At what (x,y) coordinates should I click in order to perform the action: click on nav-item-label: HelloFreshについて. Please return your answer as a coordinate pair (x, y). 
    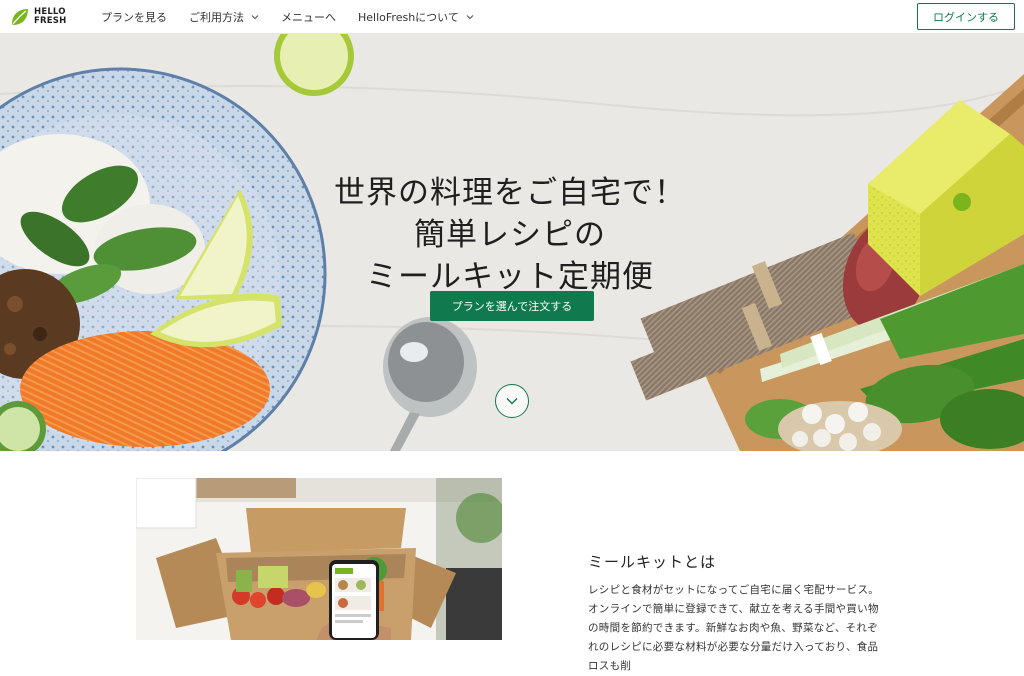
    Looking at the image, I should click on (408, 17).